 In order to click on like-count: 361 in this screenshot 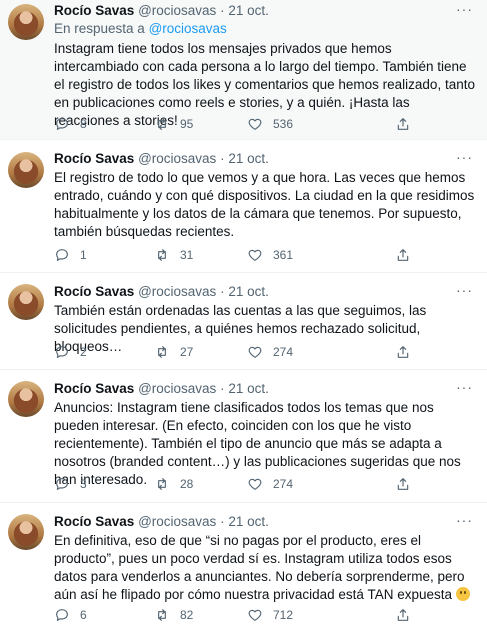, I will do `click(283, 255)`.